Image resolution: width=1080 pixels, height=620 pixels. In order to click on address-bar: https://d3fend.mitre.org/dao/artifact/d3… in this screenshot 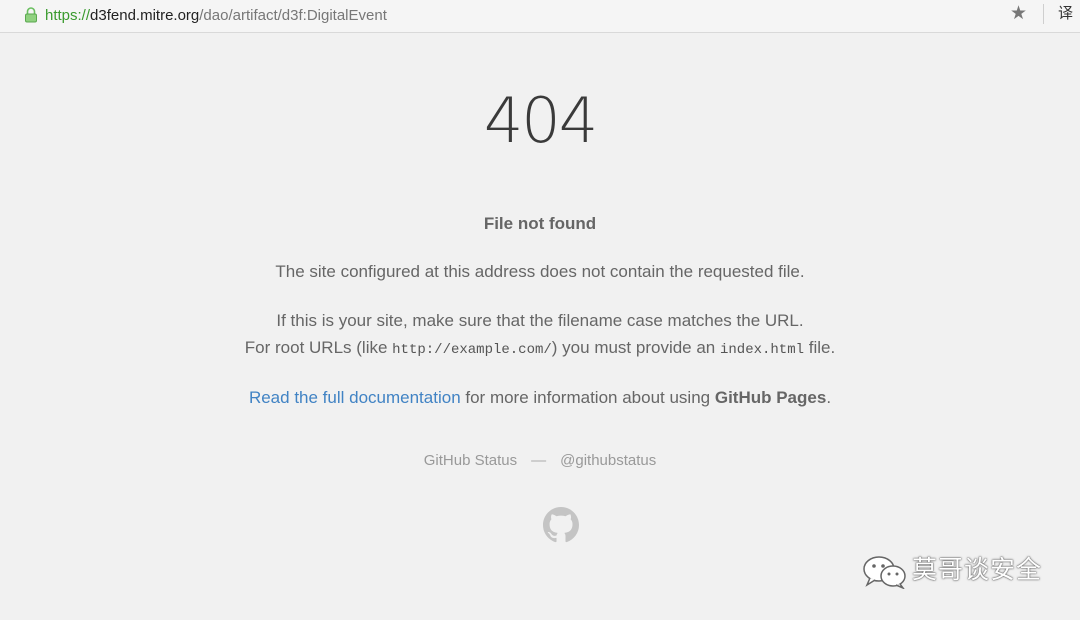, I will do `click(540, 16)`.